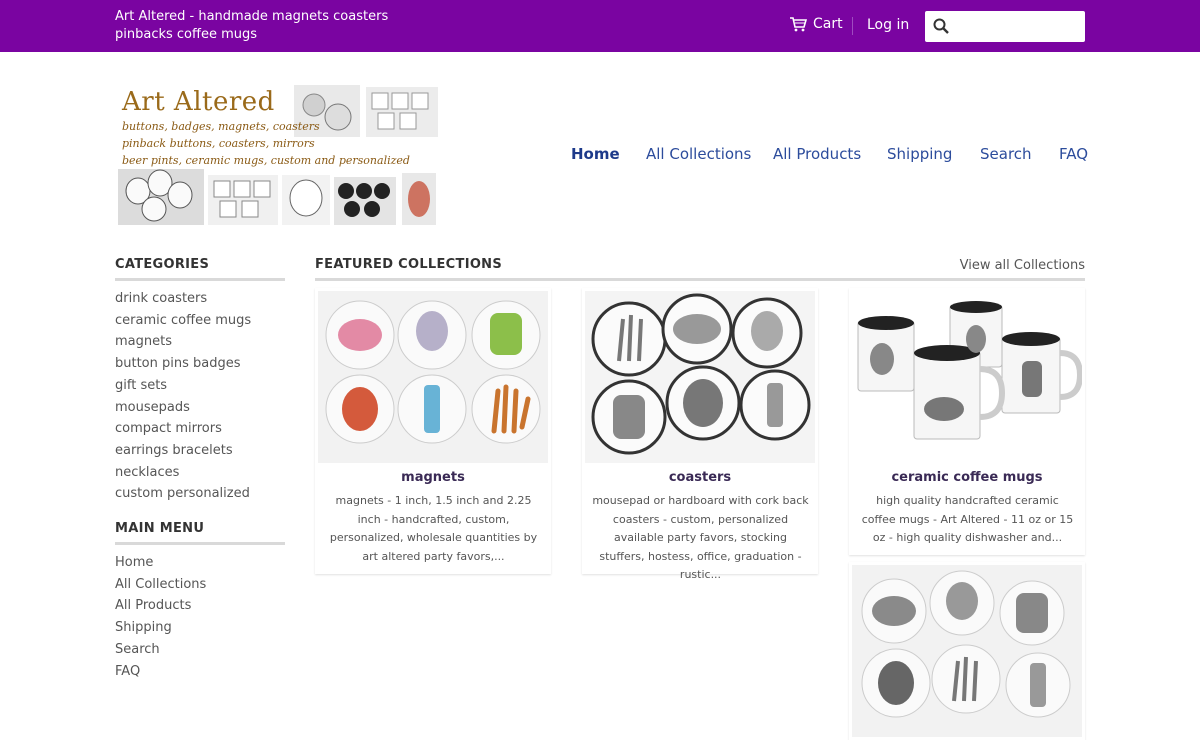 This screenshot has height=740, width=1200. Describe the element at coordinates (817, 155) in the screenshot. I see `nav-all-products: All Products` at that location.